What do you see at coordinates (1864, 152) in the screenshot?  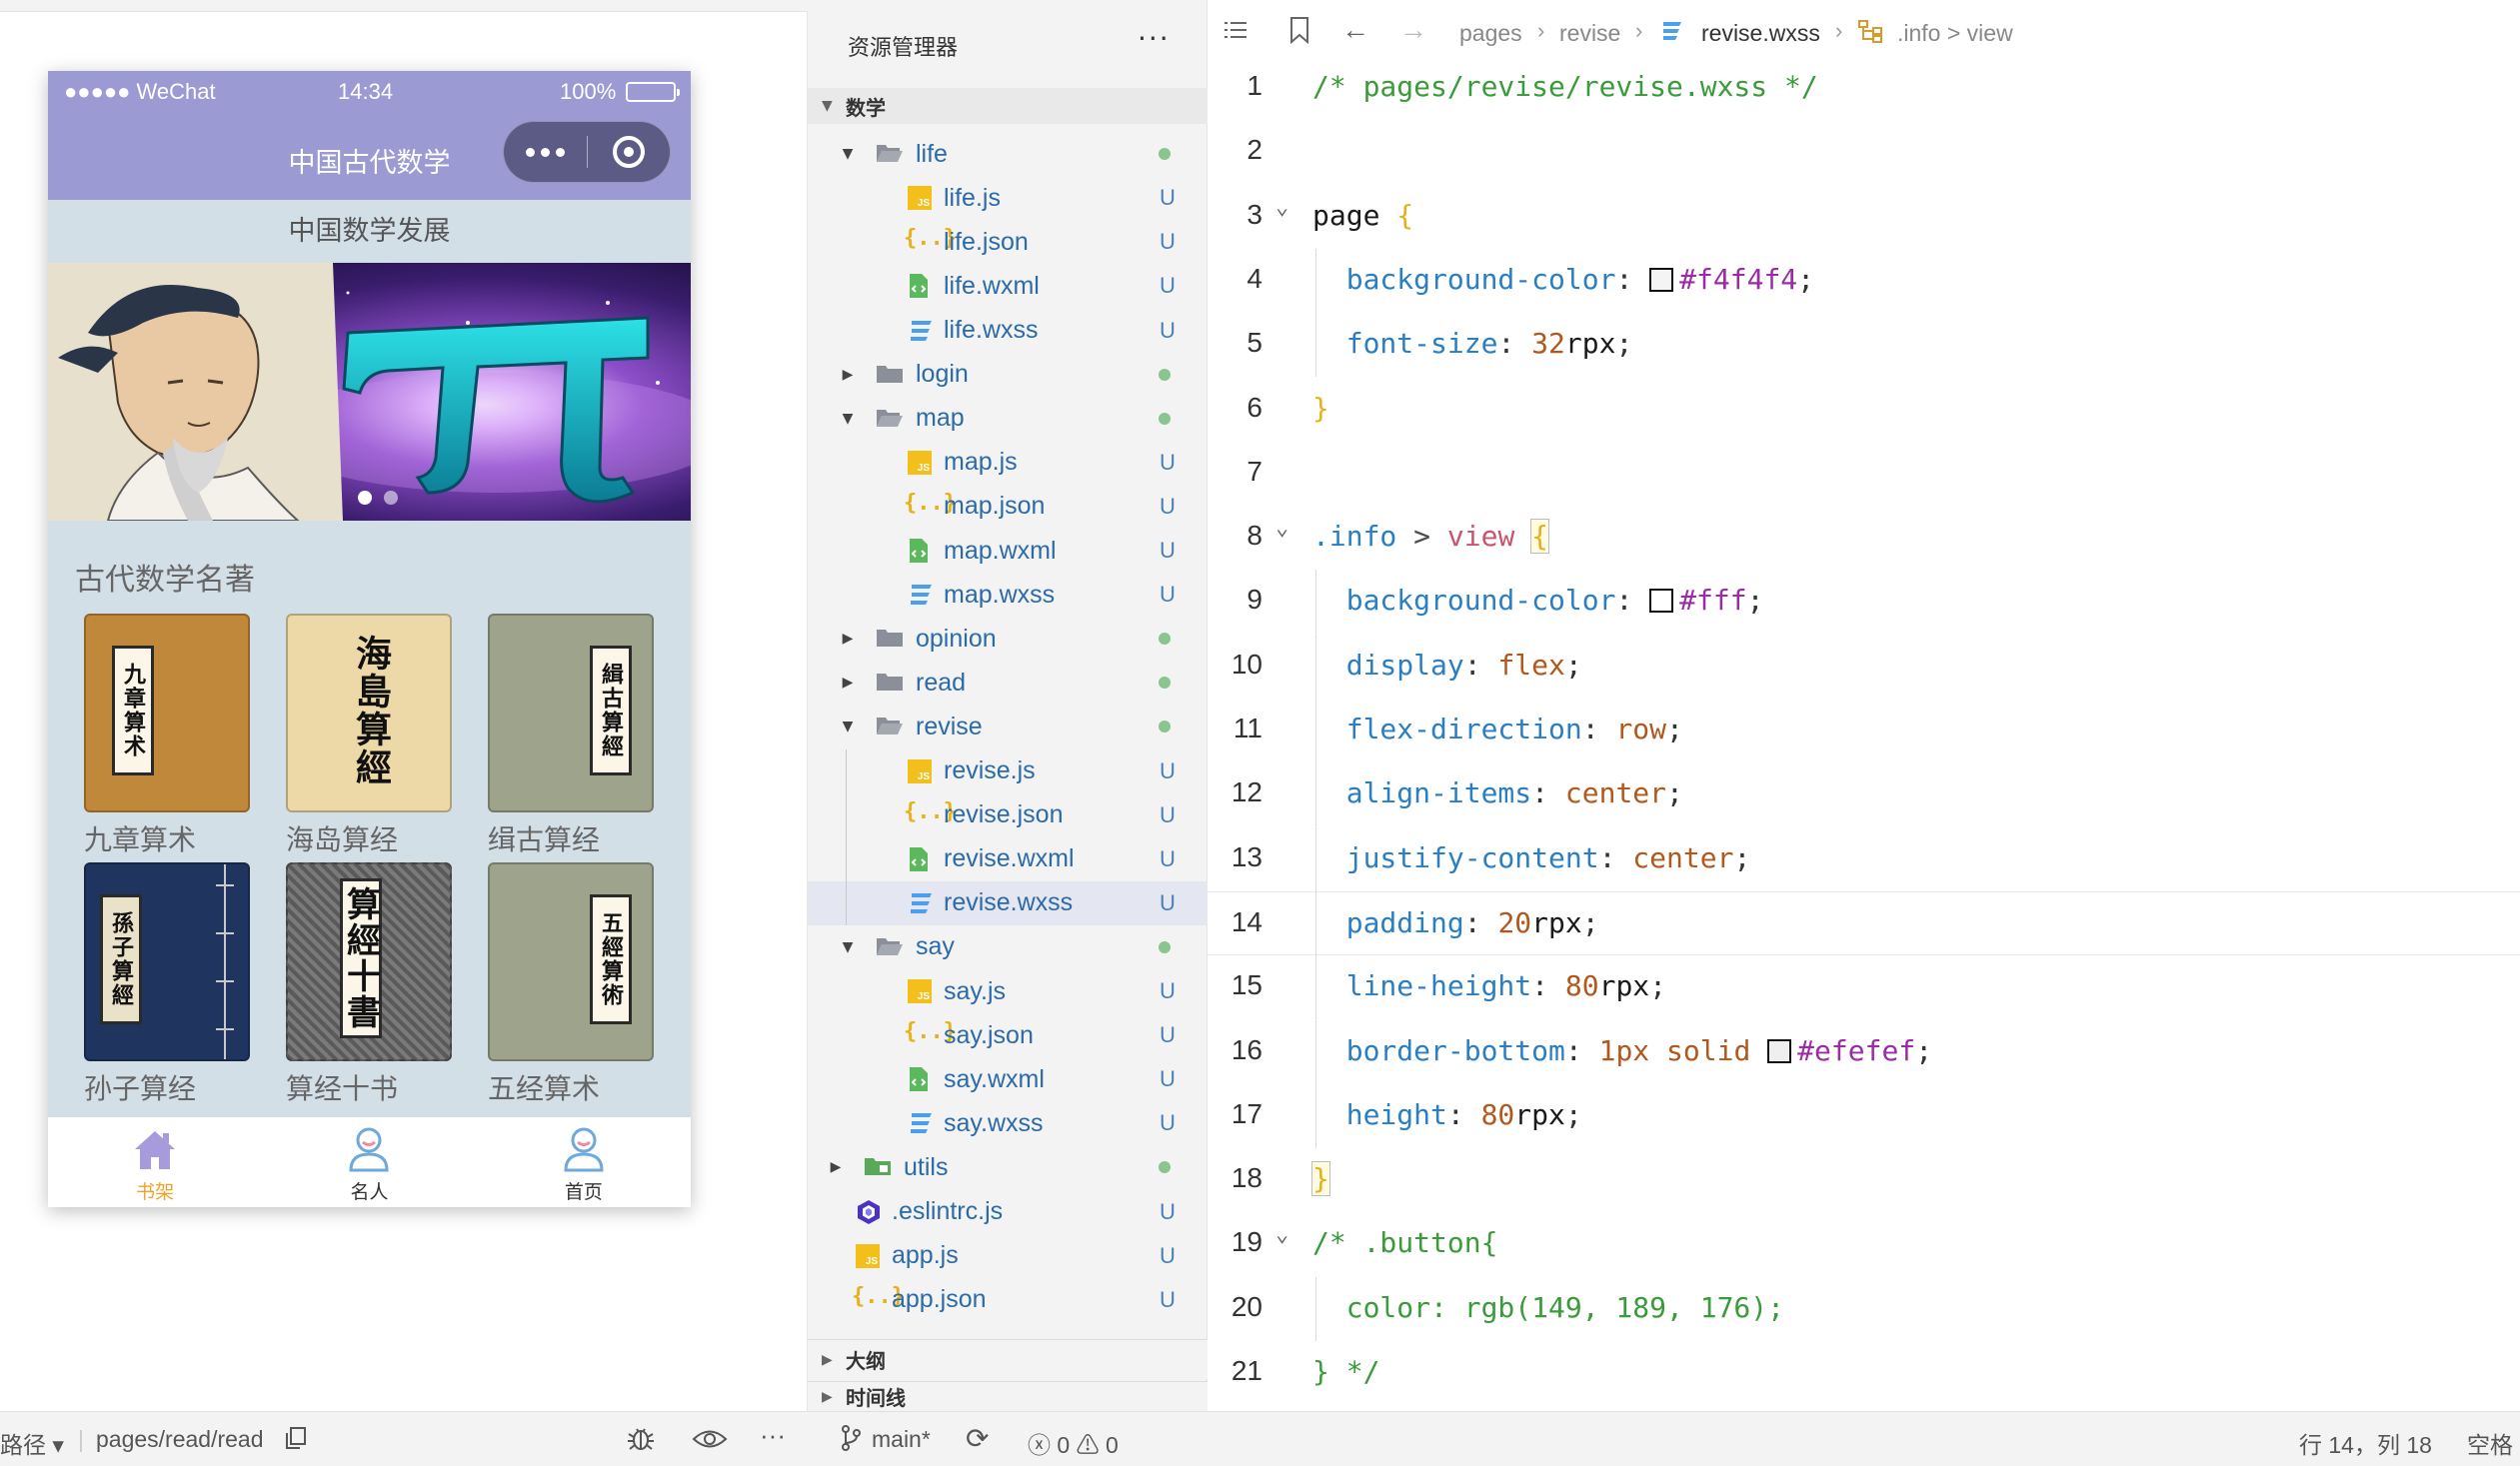 I see `code-line: 2` at bounding box center [1864, 152].